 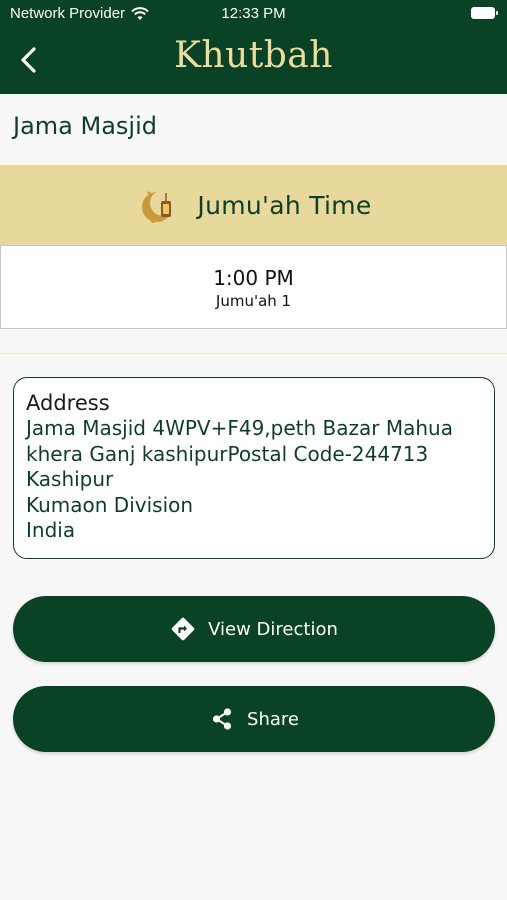 What do you see at coordinates (253, 278) in the screenshot?
I see `jumuah-time: 1:00 PM` at bounding box center [253, 278].